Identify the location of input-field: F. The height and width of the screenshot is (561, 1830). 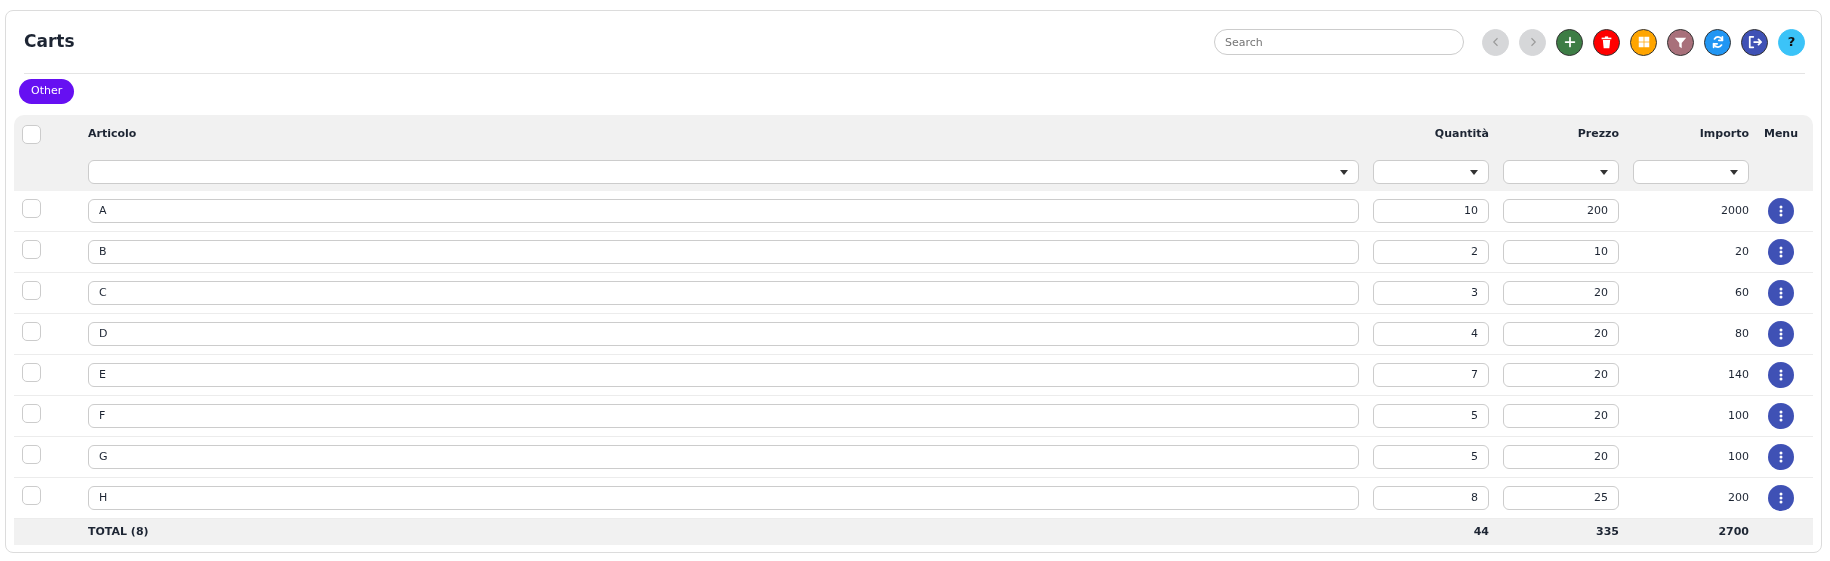
(723, 416).